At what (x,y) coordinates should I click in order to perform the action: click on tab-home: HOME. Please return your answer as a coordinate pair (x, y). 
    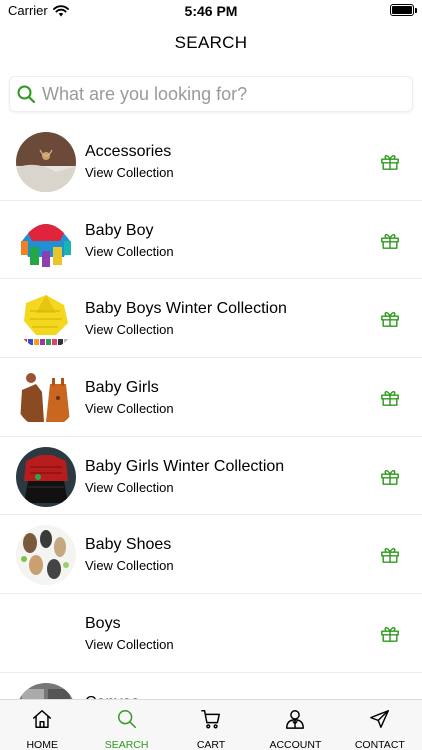
    Looking at the image, I should click on (42, 725).